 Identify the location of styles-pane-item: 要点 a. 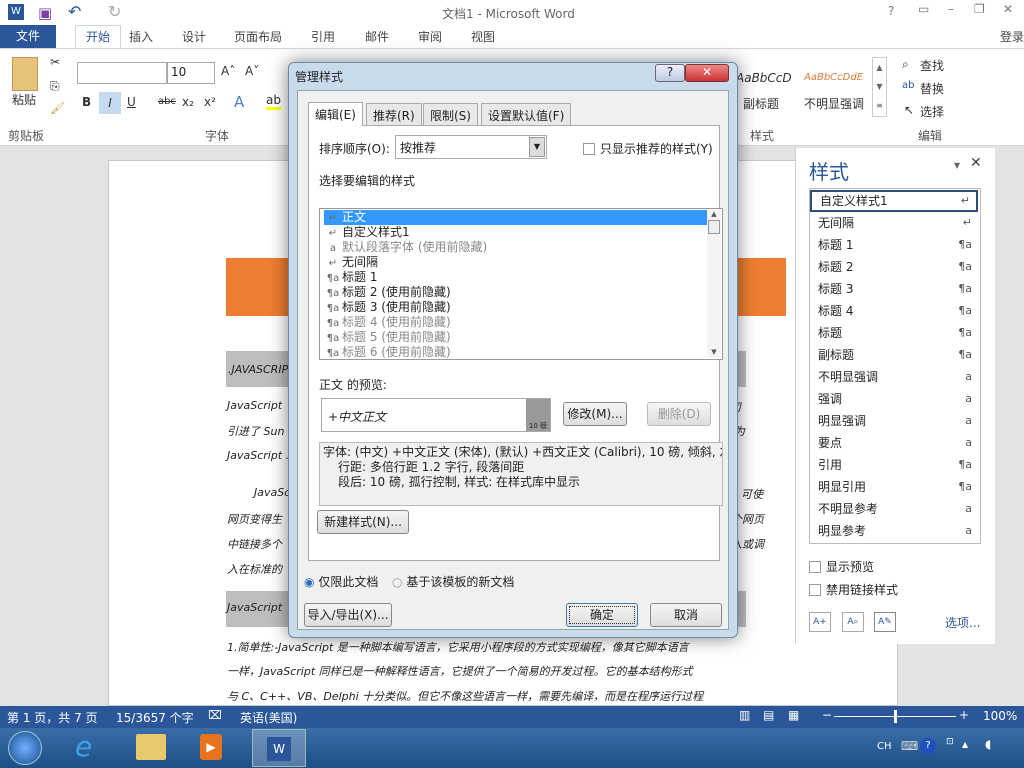
(894, 443).